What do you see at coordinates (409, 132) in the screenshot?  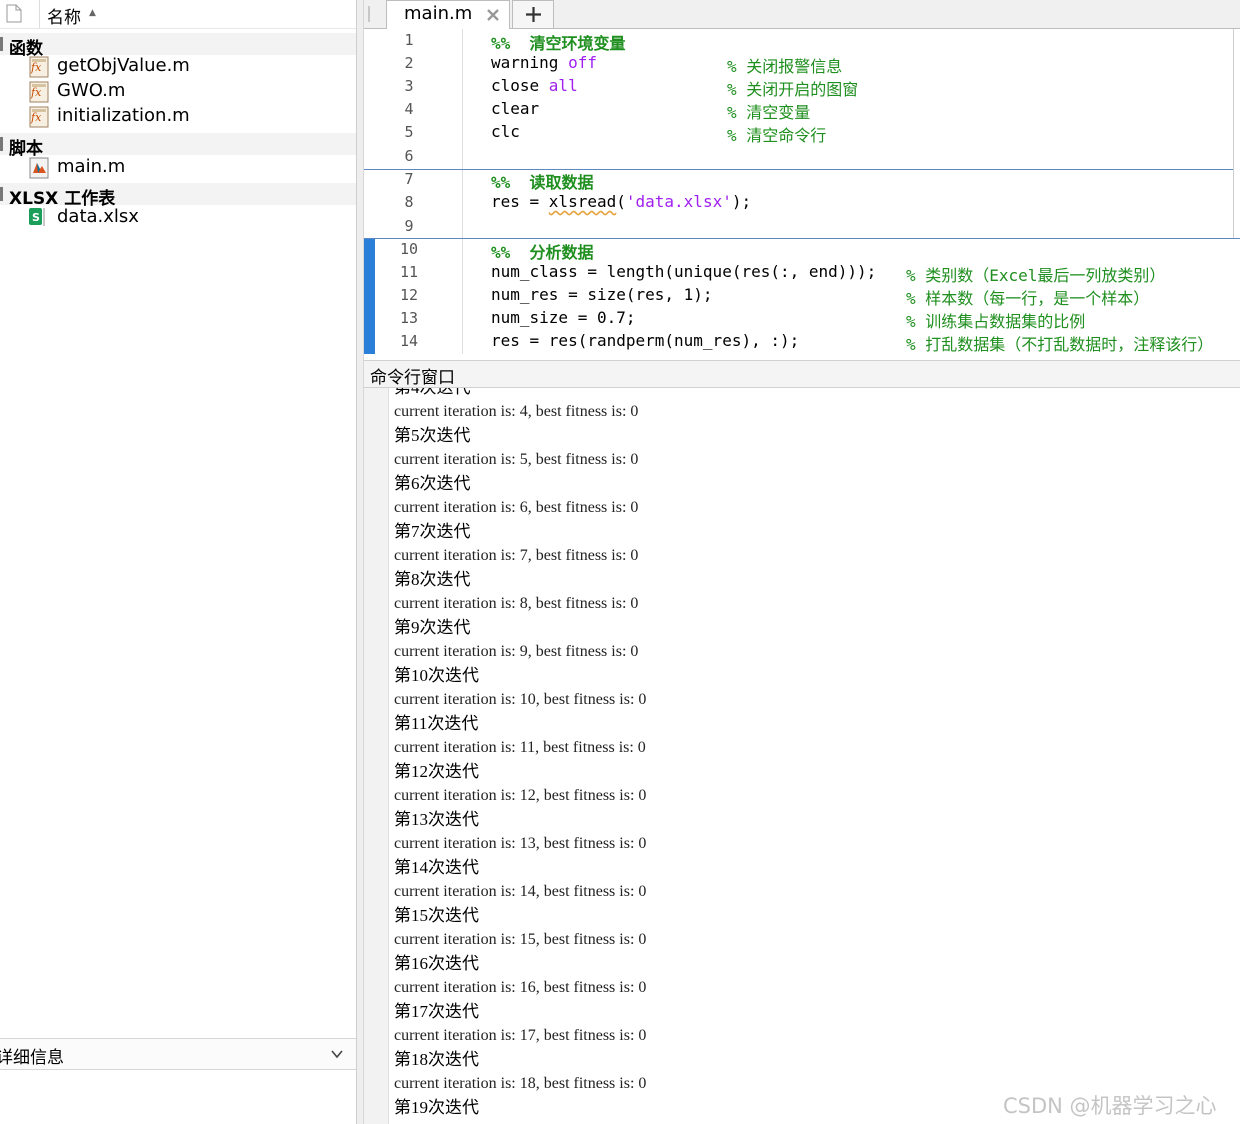 I see `line-number: 5` at bounding box center [409, 132].